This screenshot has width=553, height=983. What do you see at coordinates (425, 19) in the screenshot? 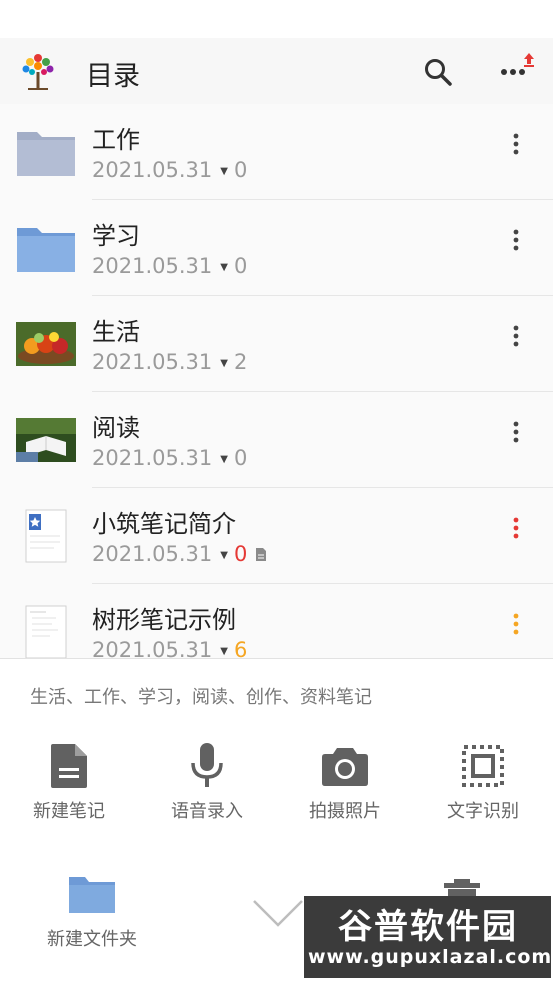
I see `wifi-icon` at bounding box center [425, 19].